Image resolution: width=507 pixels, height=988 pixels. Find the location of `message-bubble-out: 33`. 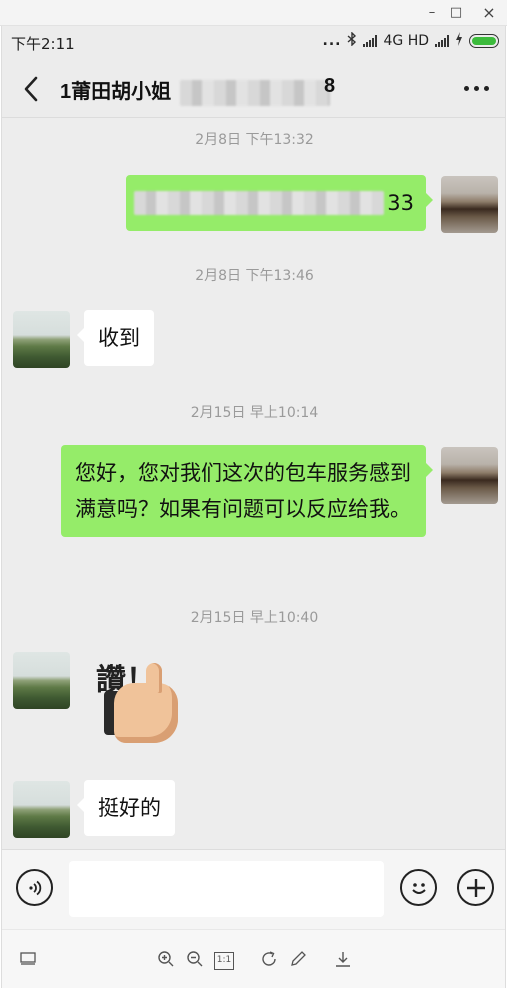

message-bubble-out: 33 is located at coordinates (279, 203).